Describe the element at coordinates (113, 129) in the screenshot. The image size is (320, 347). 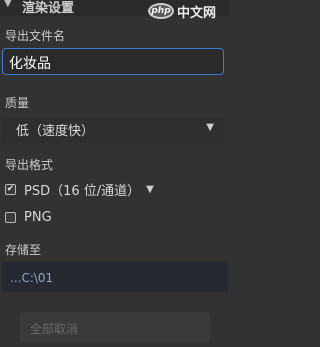
I see `quality-select: 低（速度快） ▼` at that location.